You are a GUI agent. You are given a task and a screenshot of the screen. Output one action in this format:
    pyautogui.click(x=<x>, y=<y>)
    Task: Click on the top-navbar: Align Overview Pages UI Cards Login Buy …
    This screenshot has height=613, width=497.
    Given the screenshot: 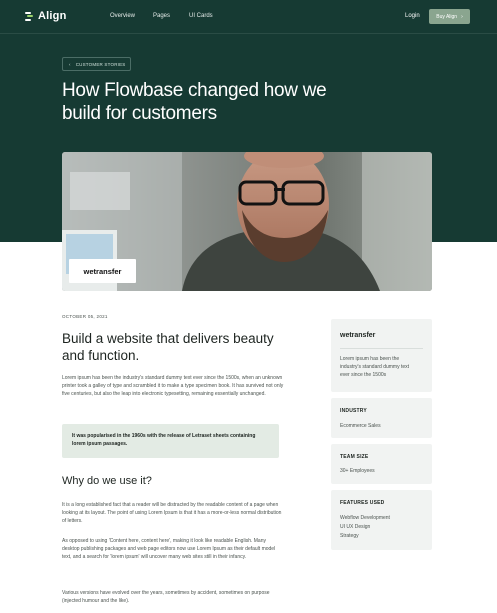 What is the action you would take?
    pyautogui.click(x=248, y=17)
    